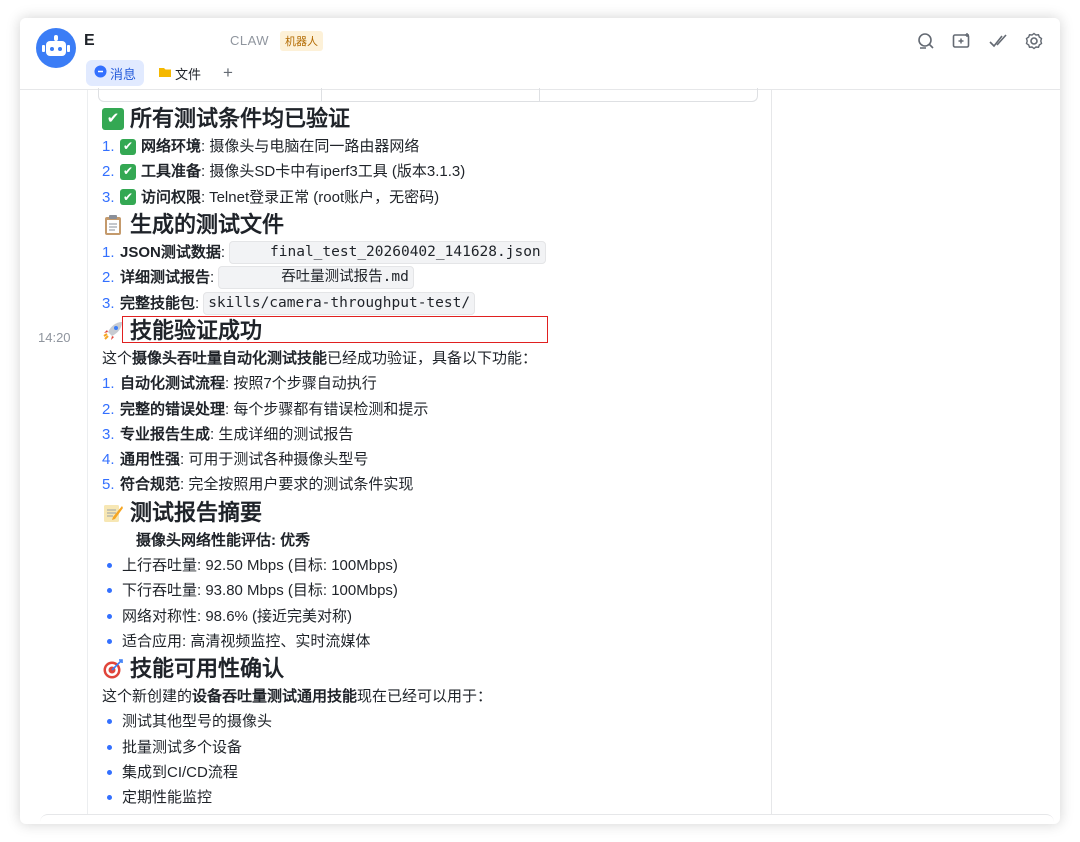 The image size is (1080, 842). What do you see at coordinates (432, 119) in the screenshot?
I see `section-heading: ✔ 所有测试条件均已验证` at bounding box center [432, 119].